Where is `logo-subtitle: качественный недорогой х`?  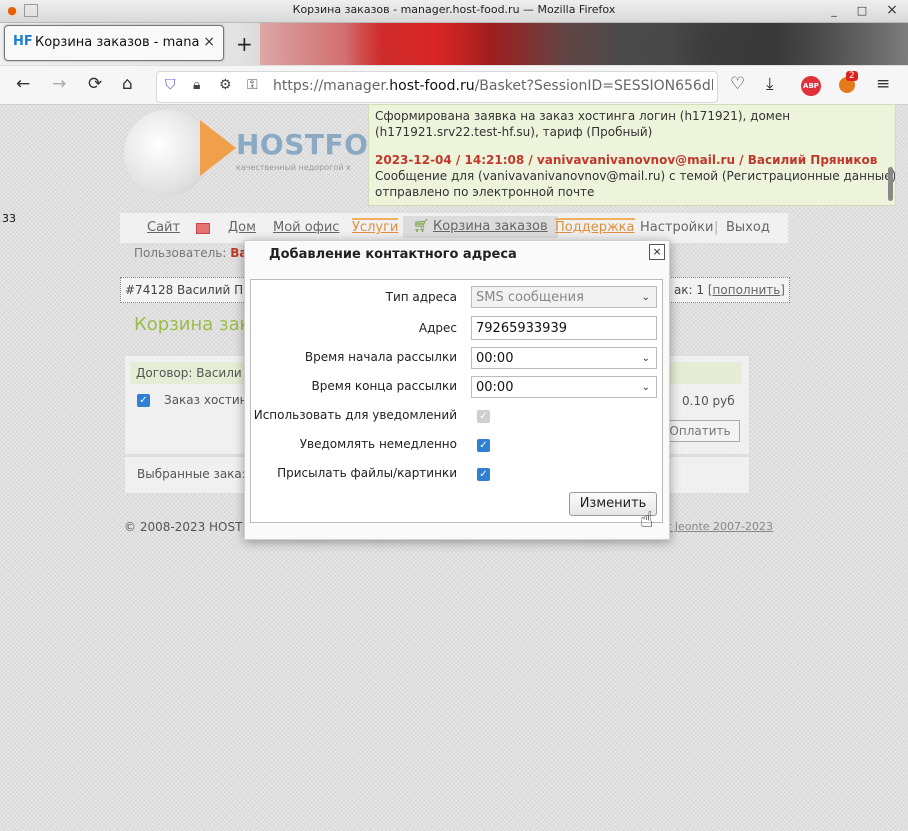 logo-subtitle: качественный недорогой х is located at coordinates (293, 167).